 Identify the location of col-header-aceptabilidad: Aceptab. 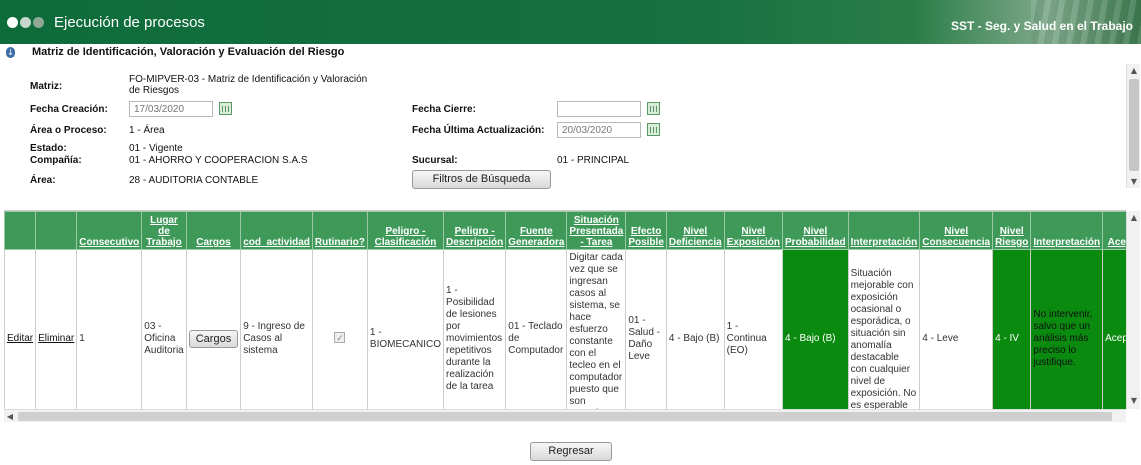
(1114, 230).